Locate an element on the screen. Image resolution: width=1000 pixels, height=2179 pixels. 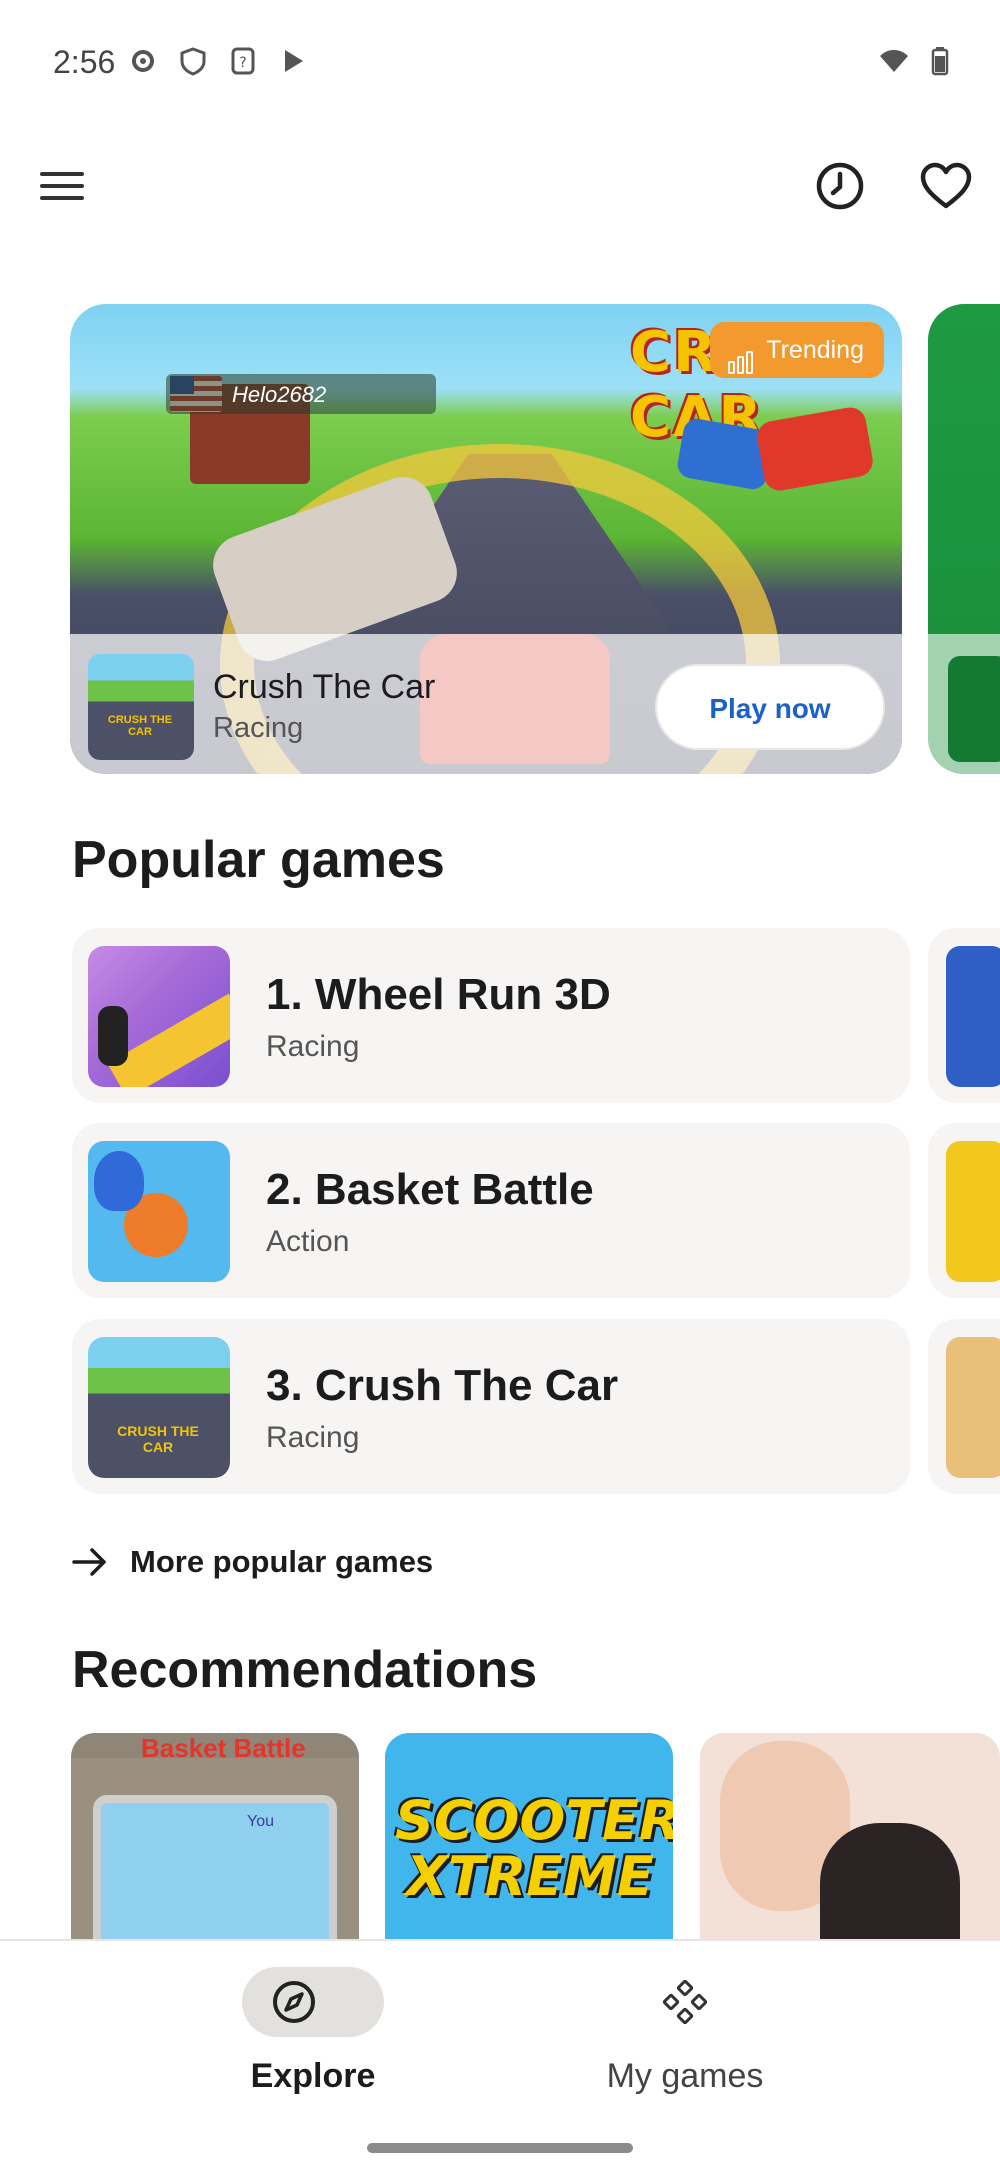
recommendation-art-subtext: You is located at coordinates (260, 1821).